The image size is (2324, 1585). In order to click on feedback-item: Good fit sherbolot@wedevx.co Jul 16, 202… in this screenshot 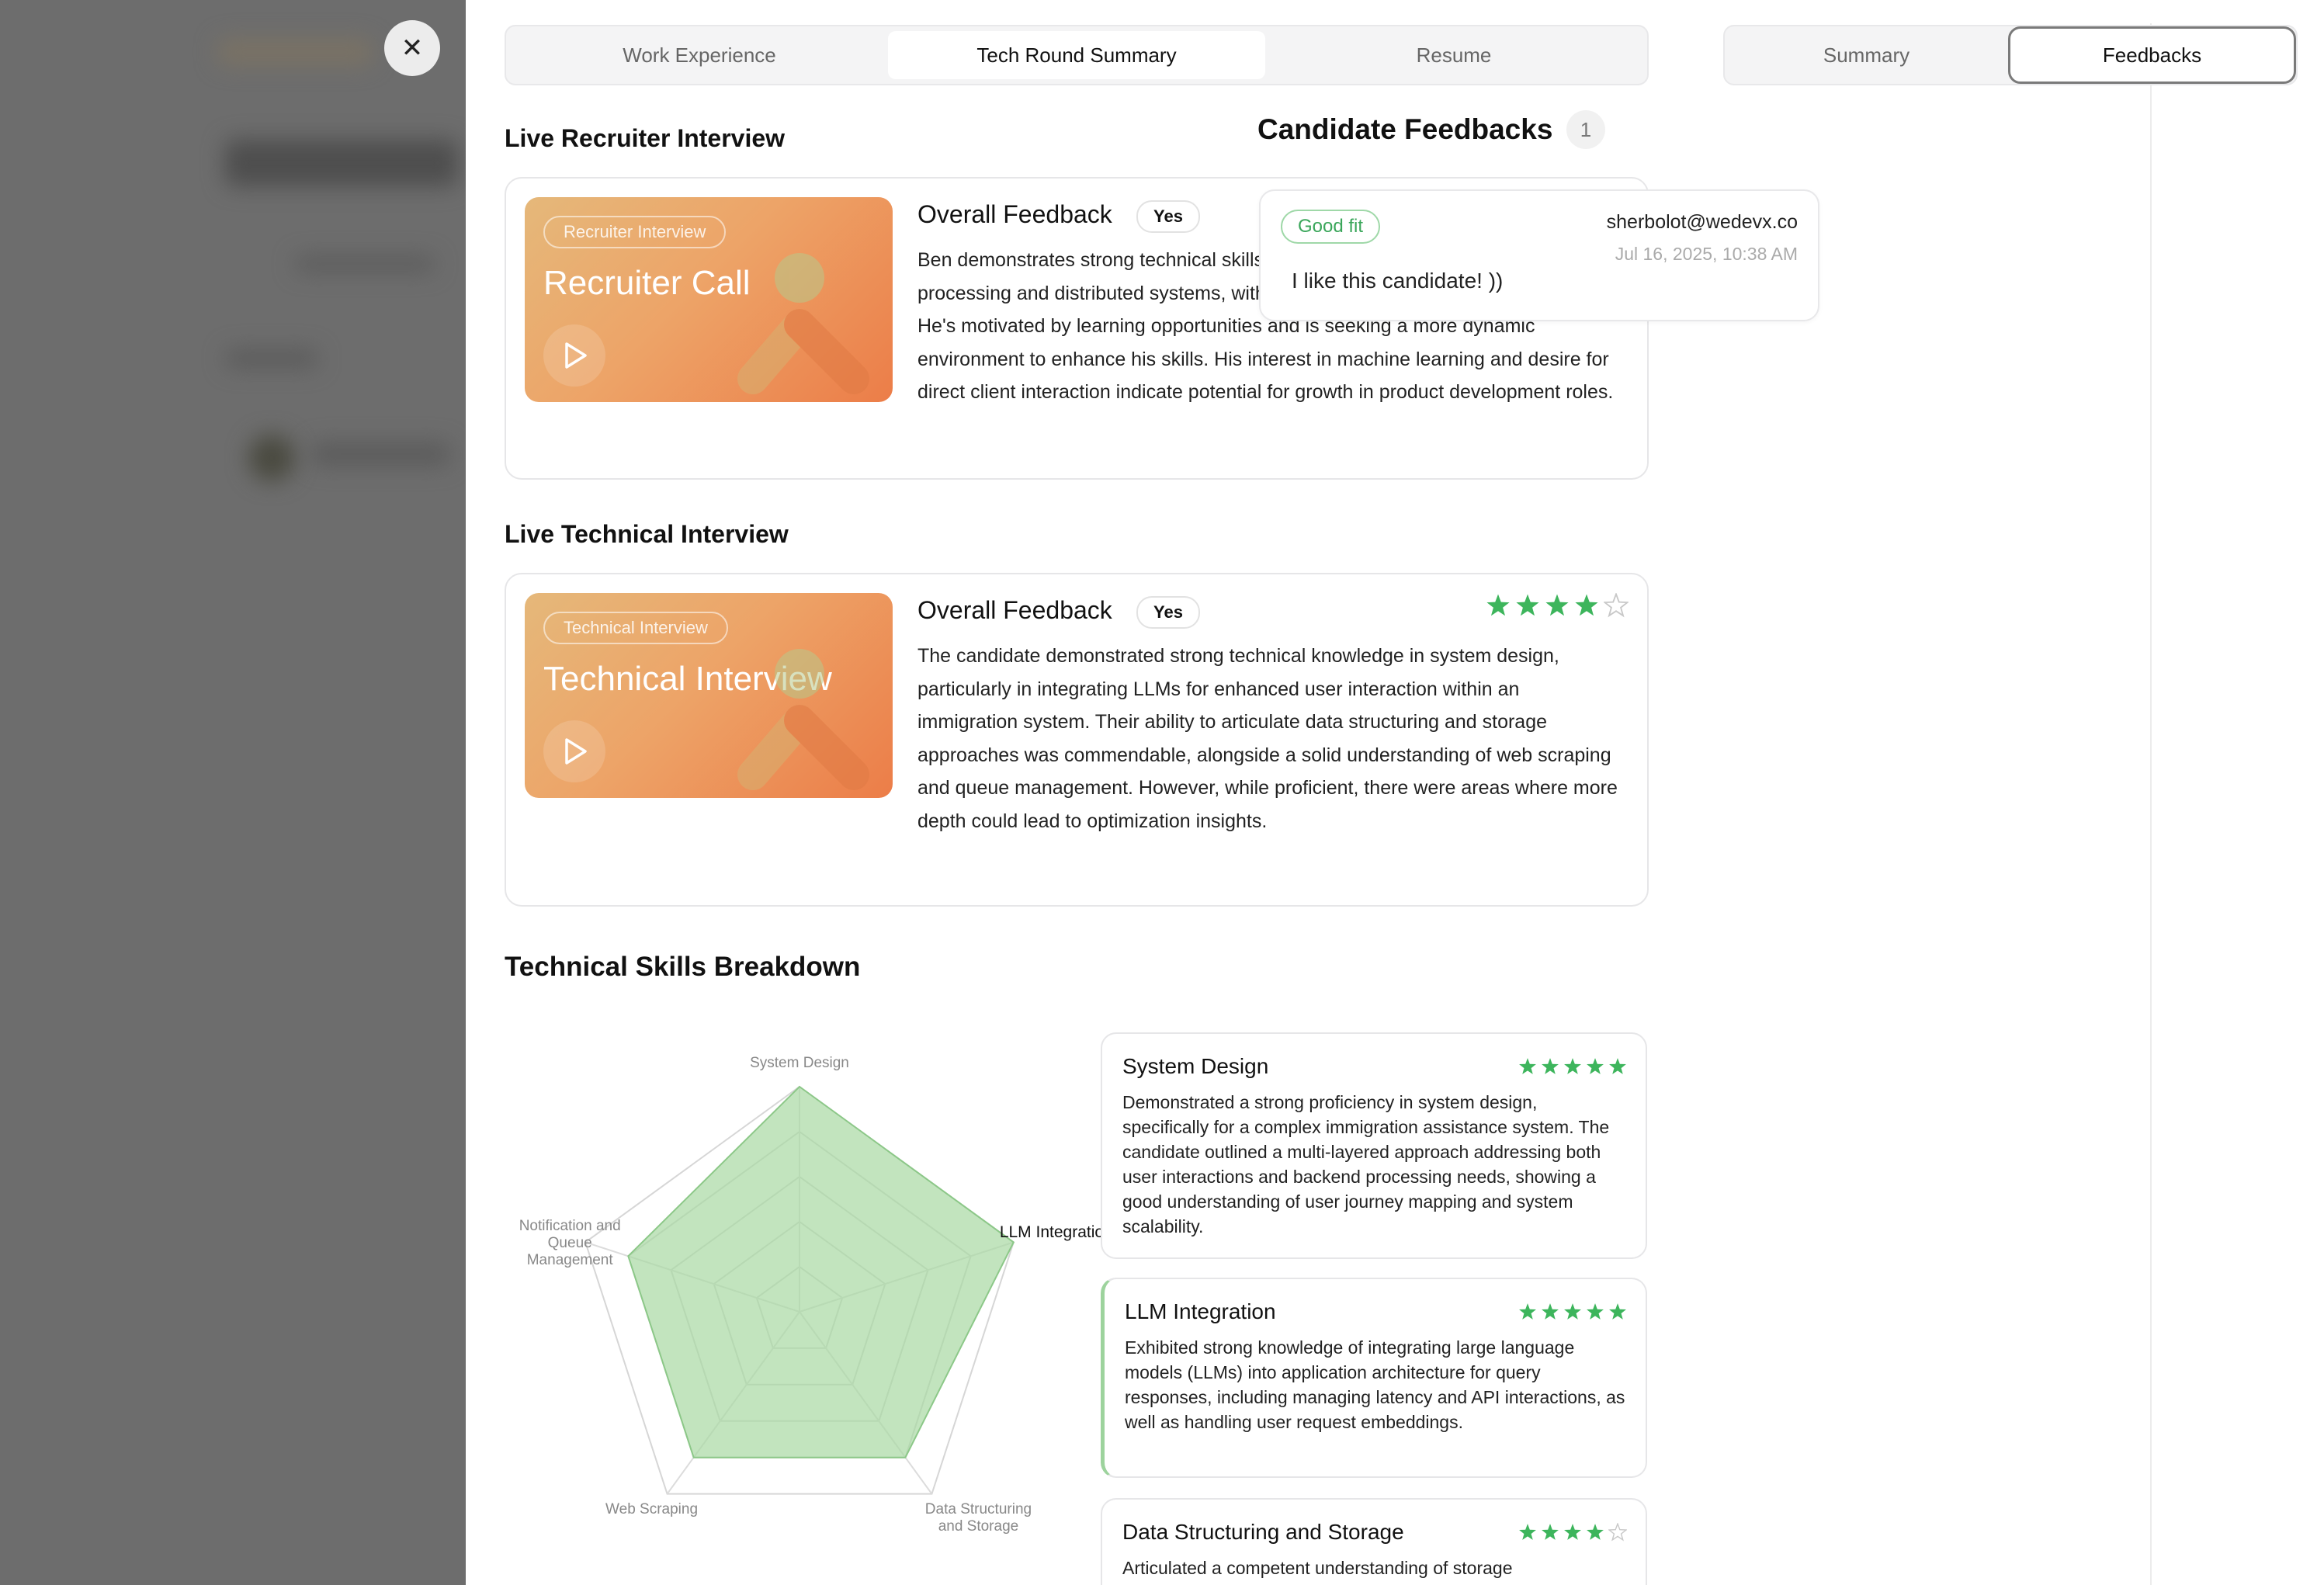, I will do `click(1539, 255)`.